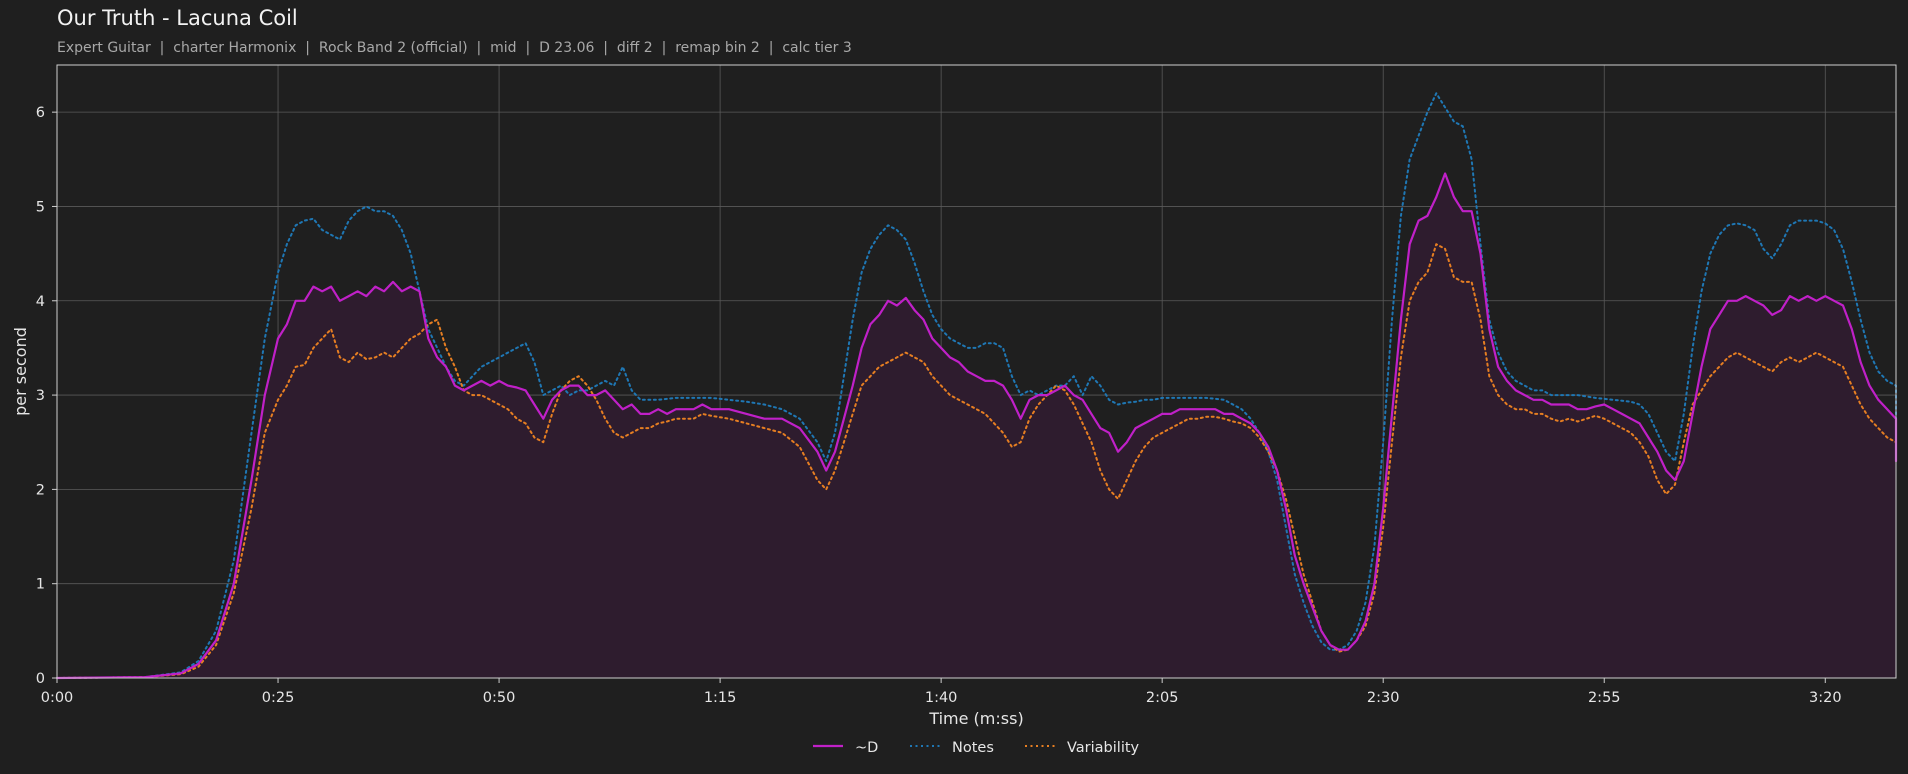 The width and height of the screenshot is (1908, 774). I want to click on x-tick-label: 0:50, so click(499, 698).